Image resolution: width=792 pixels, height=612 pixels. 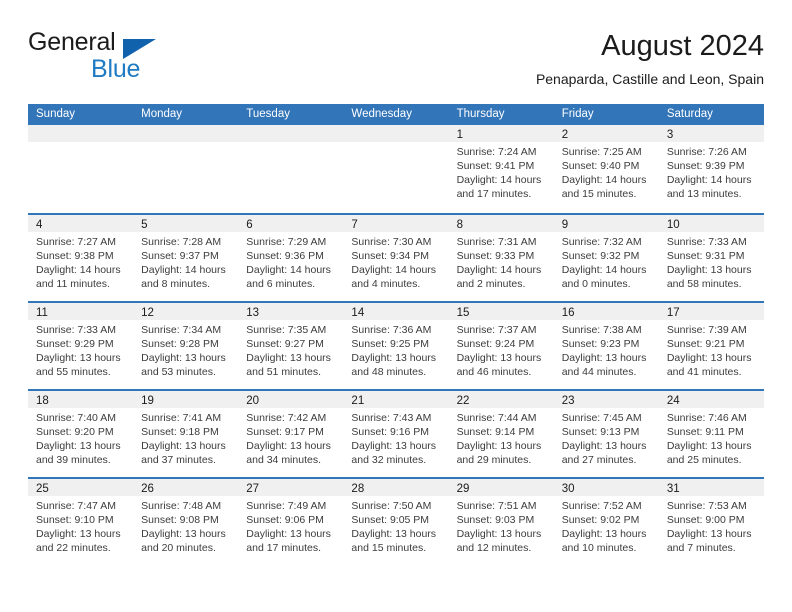 What do you see at coordinates (253, 313) in the screenshot?
I see `day-number: 13` at bounding box center [253, 313].